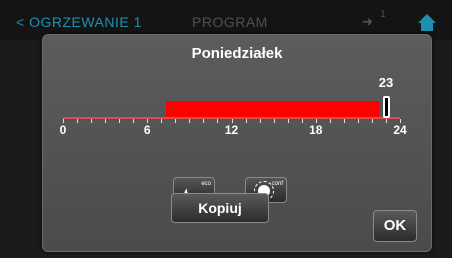  Describe the element at coordinates (231, 130) in the screenshot. I see `tick-label: 12` at that location.